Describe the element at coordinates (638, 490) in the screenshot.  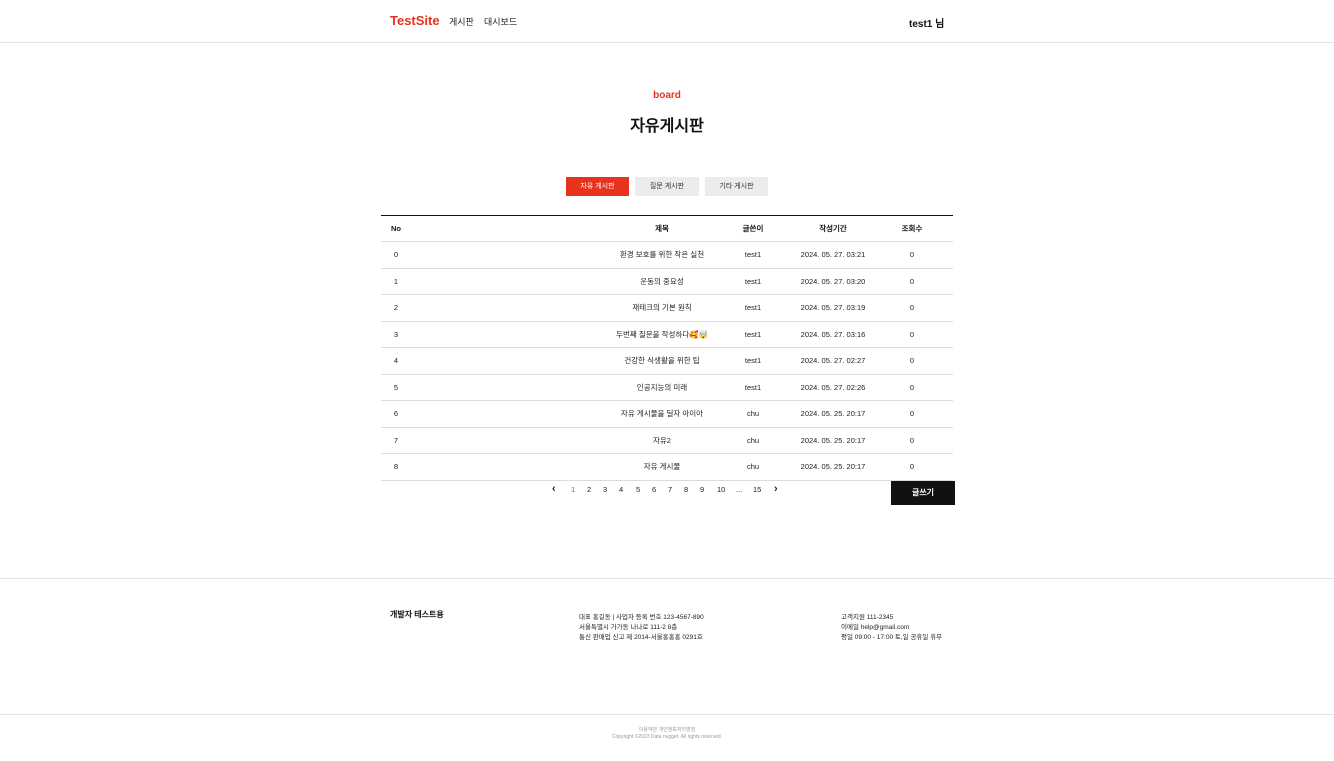
I see `page-link: 5` at that location.